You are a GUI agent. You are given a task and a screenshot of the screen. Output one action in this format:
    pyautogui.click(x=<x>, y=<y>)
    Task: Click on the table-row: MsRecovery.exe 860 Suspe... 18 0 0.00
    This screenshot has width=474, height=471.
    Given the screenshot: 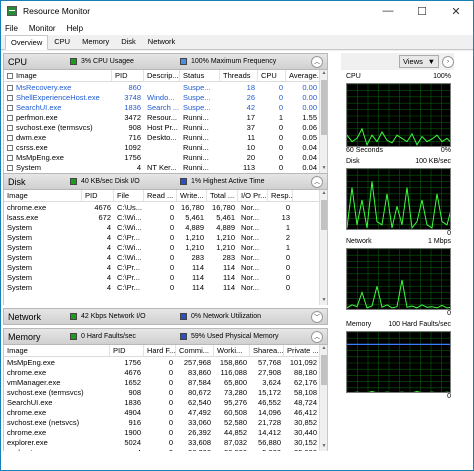 What is the action you would take?
    pyautogui.click(x=165, y=87)
    